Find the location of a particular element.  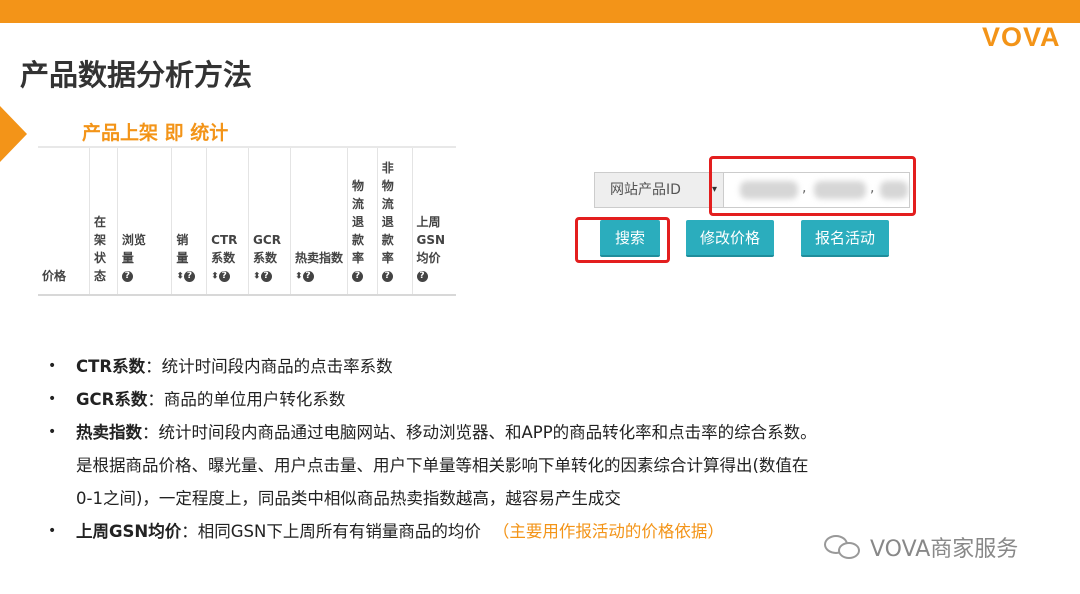

watermark: VOVA商家服务 is located at coordinates (921, 547).